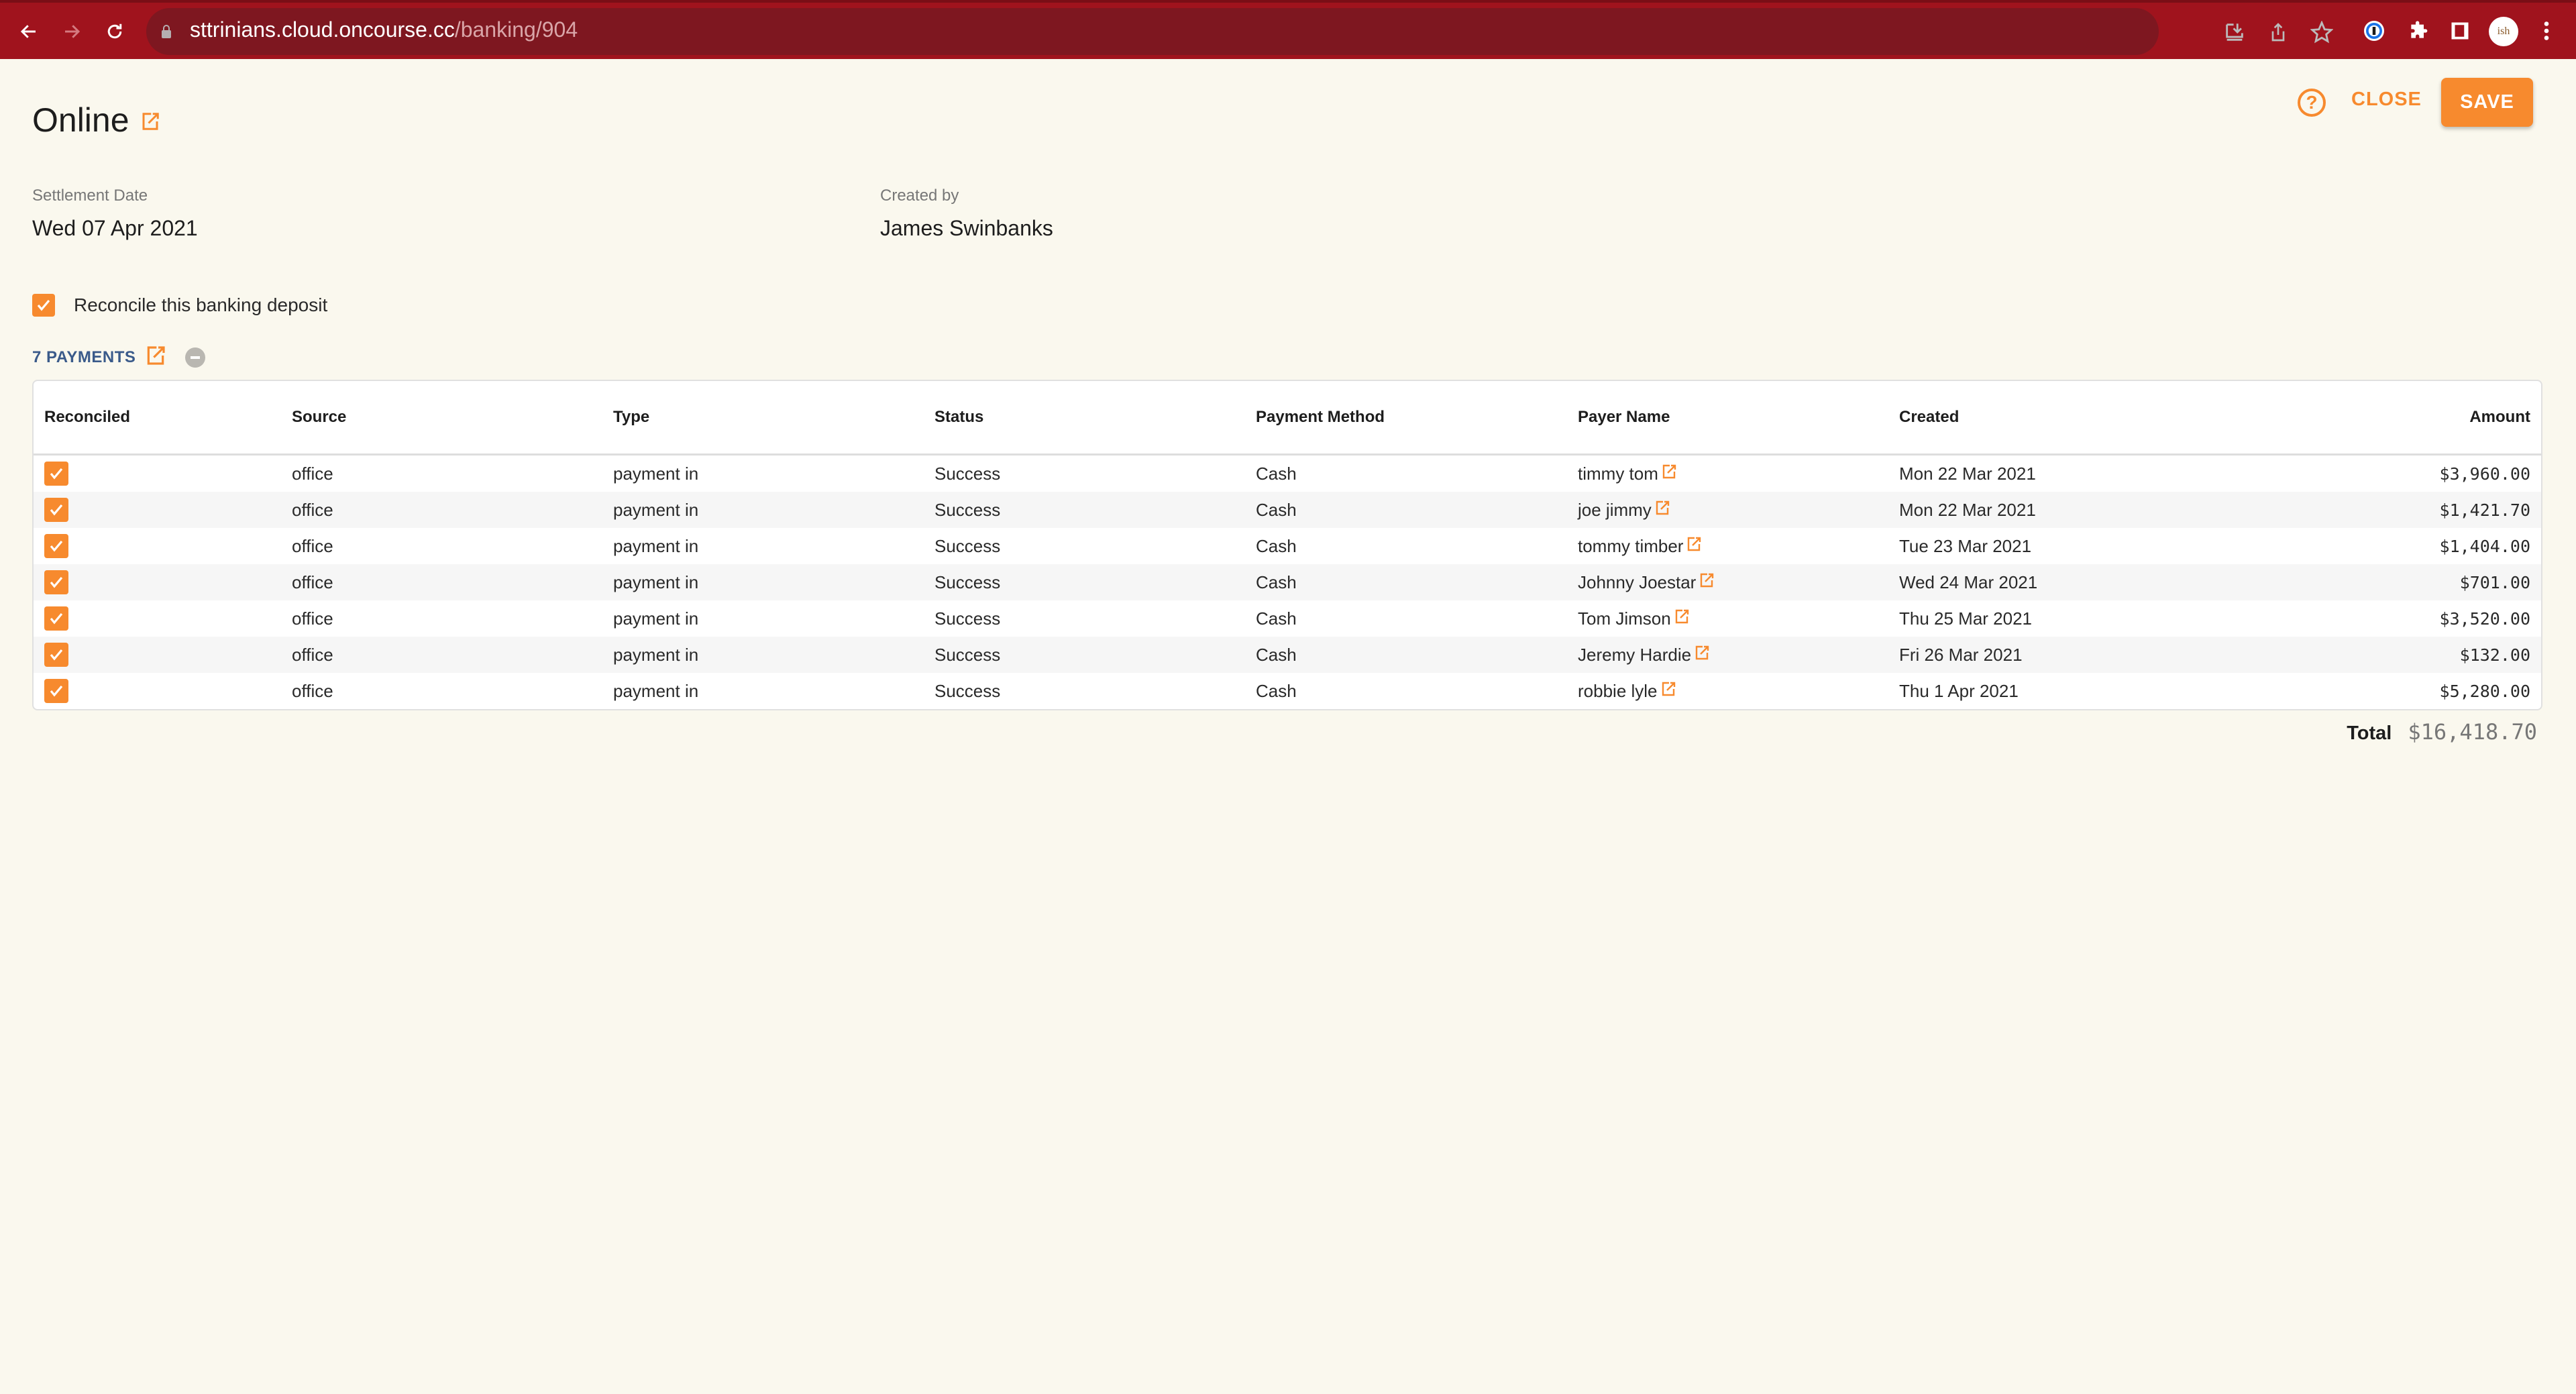 The width and height of the screenshot is (2576, 1394). Describe the element at coordinates (163, 417) in the screenshot. I see `column-header-reconciled: Reconciled` at that location.